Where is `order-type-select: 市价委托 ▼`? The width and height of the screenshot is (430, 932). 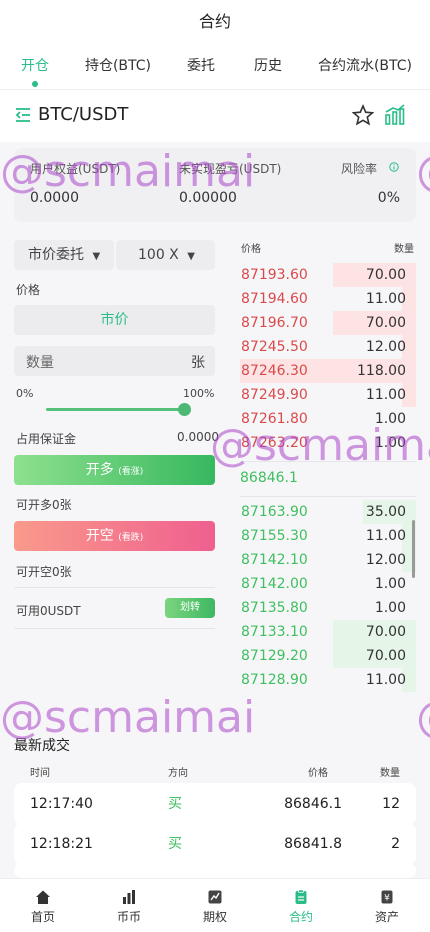
order-type-select: 市价委托 ▼ is located at coordinates (64, 255).